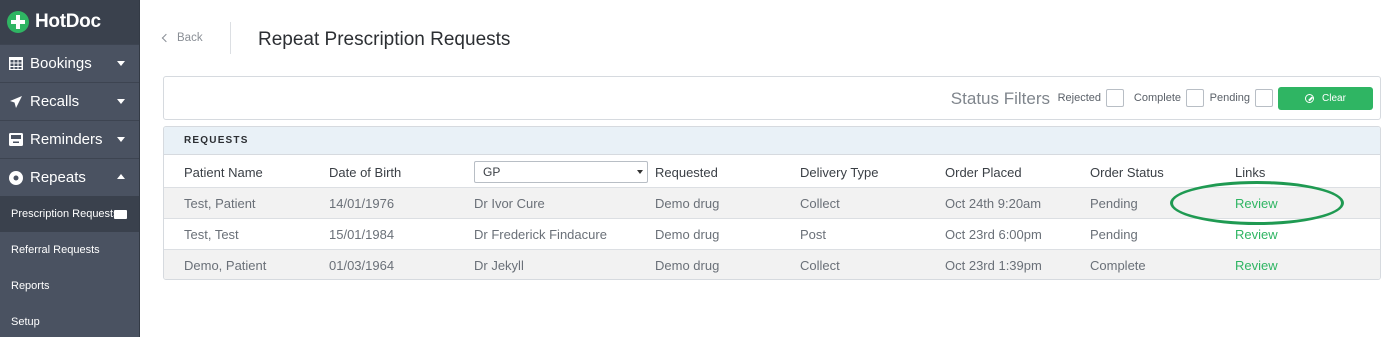 The image size is (1397, 337). What do you see at coordinates (65, 214) in the screenshot?
I see `sidebar-subitem-label: Prescription Requests` at bounding box center [65, 214].